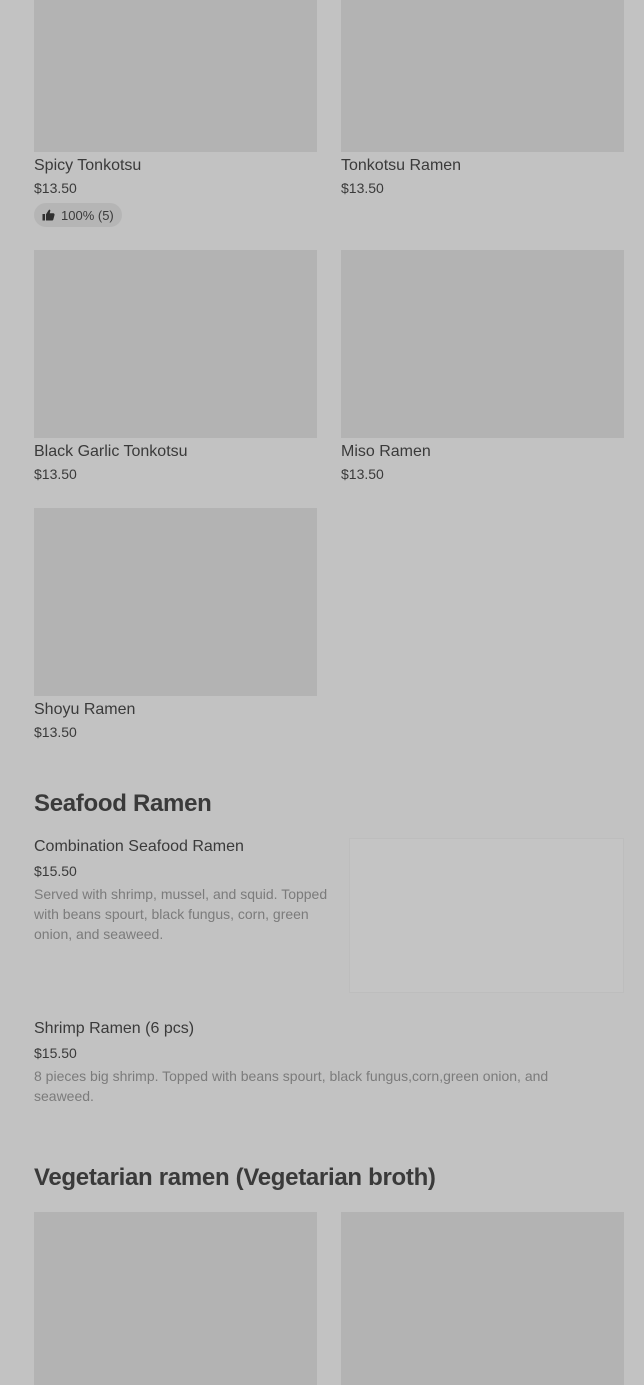 This screenshot has height=1385, width=644. What do you see at coordinates (85, 709) in the screenshot?
I see `menu-item-name: Shoyu Ramen` at bounding box center [85, 709].